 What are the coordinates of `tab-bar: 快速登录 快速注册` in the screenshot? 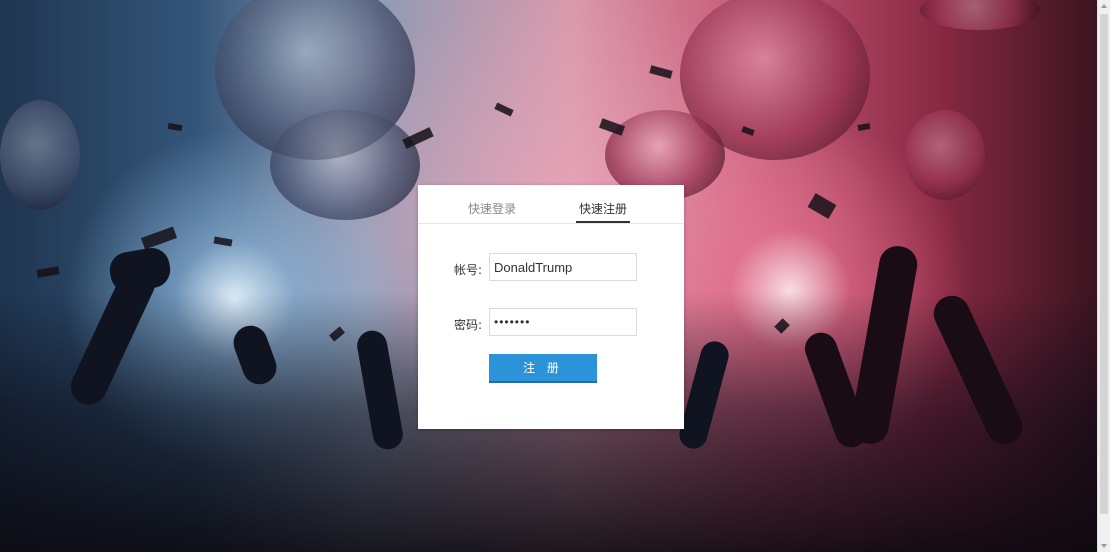 It's located at (551, 204).